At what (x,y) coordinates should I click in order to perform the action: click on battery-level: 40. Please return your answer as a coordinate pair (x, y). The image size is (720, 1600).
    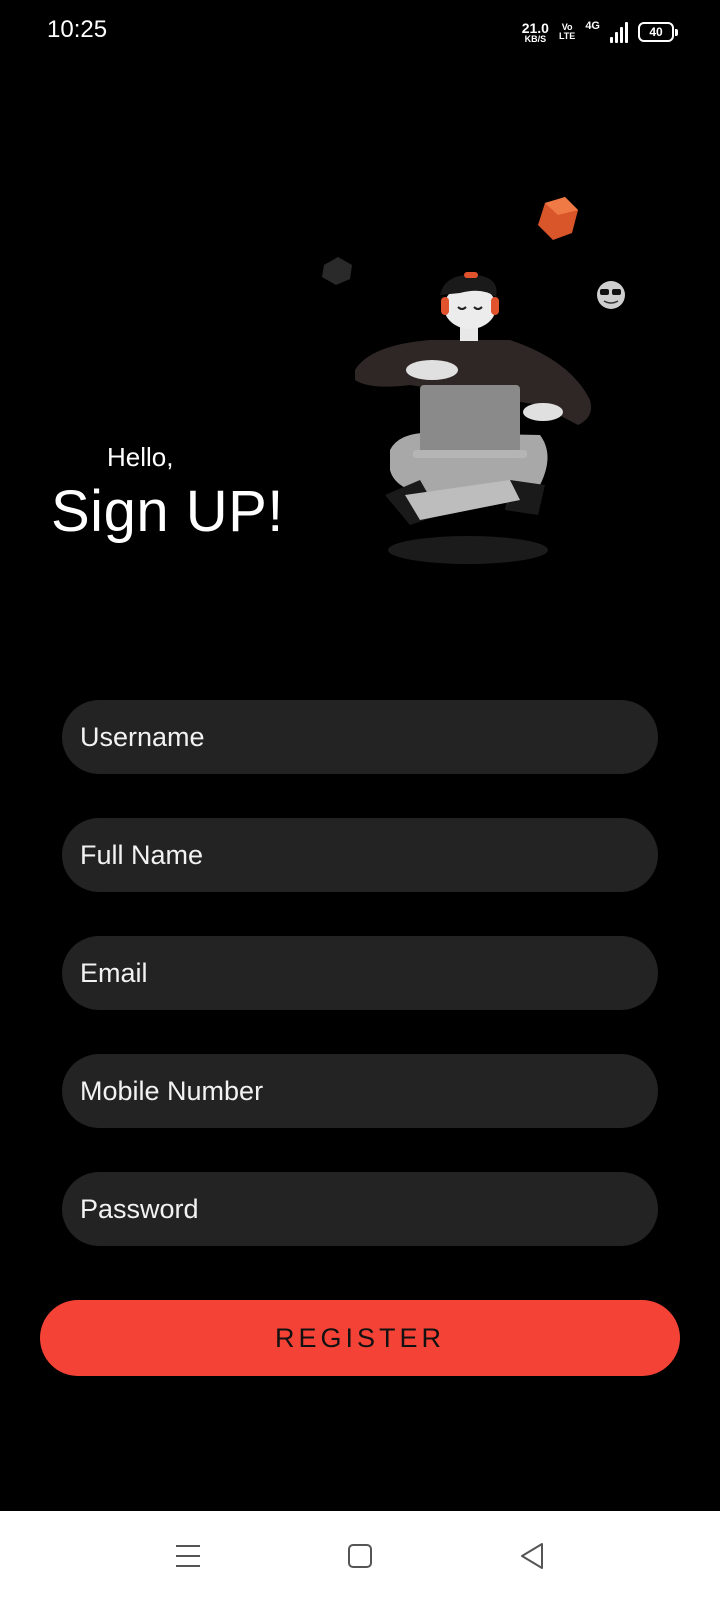
    Looking at the image, I should click on (656, 32).